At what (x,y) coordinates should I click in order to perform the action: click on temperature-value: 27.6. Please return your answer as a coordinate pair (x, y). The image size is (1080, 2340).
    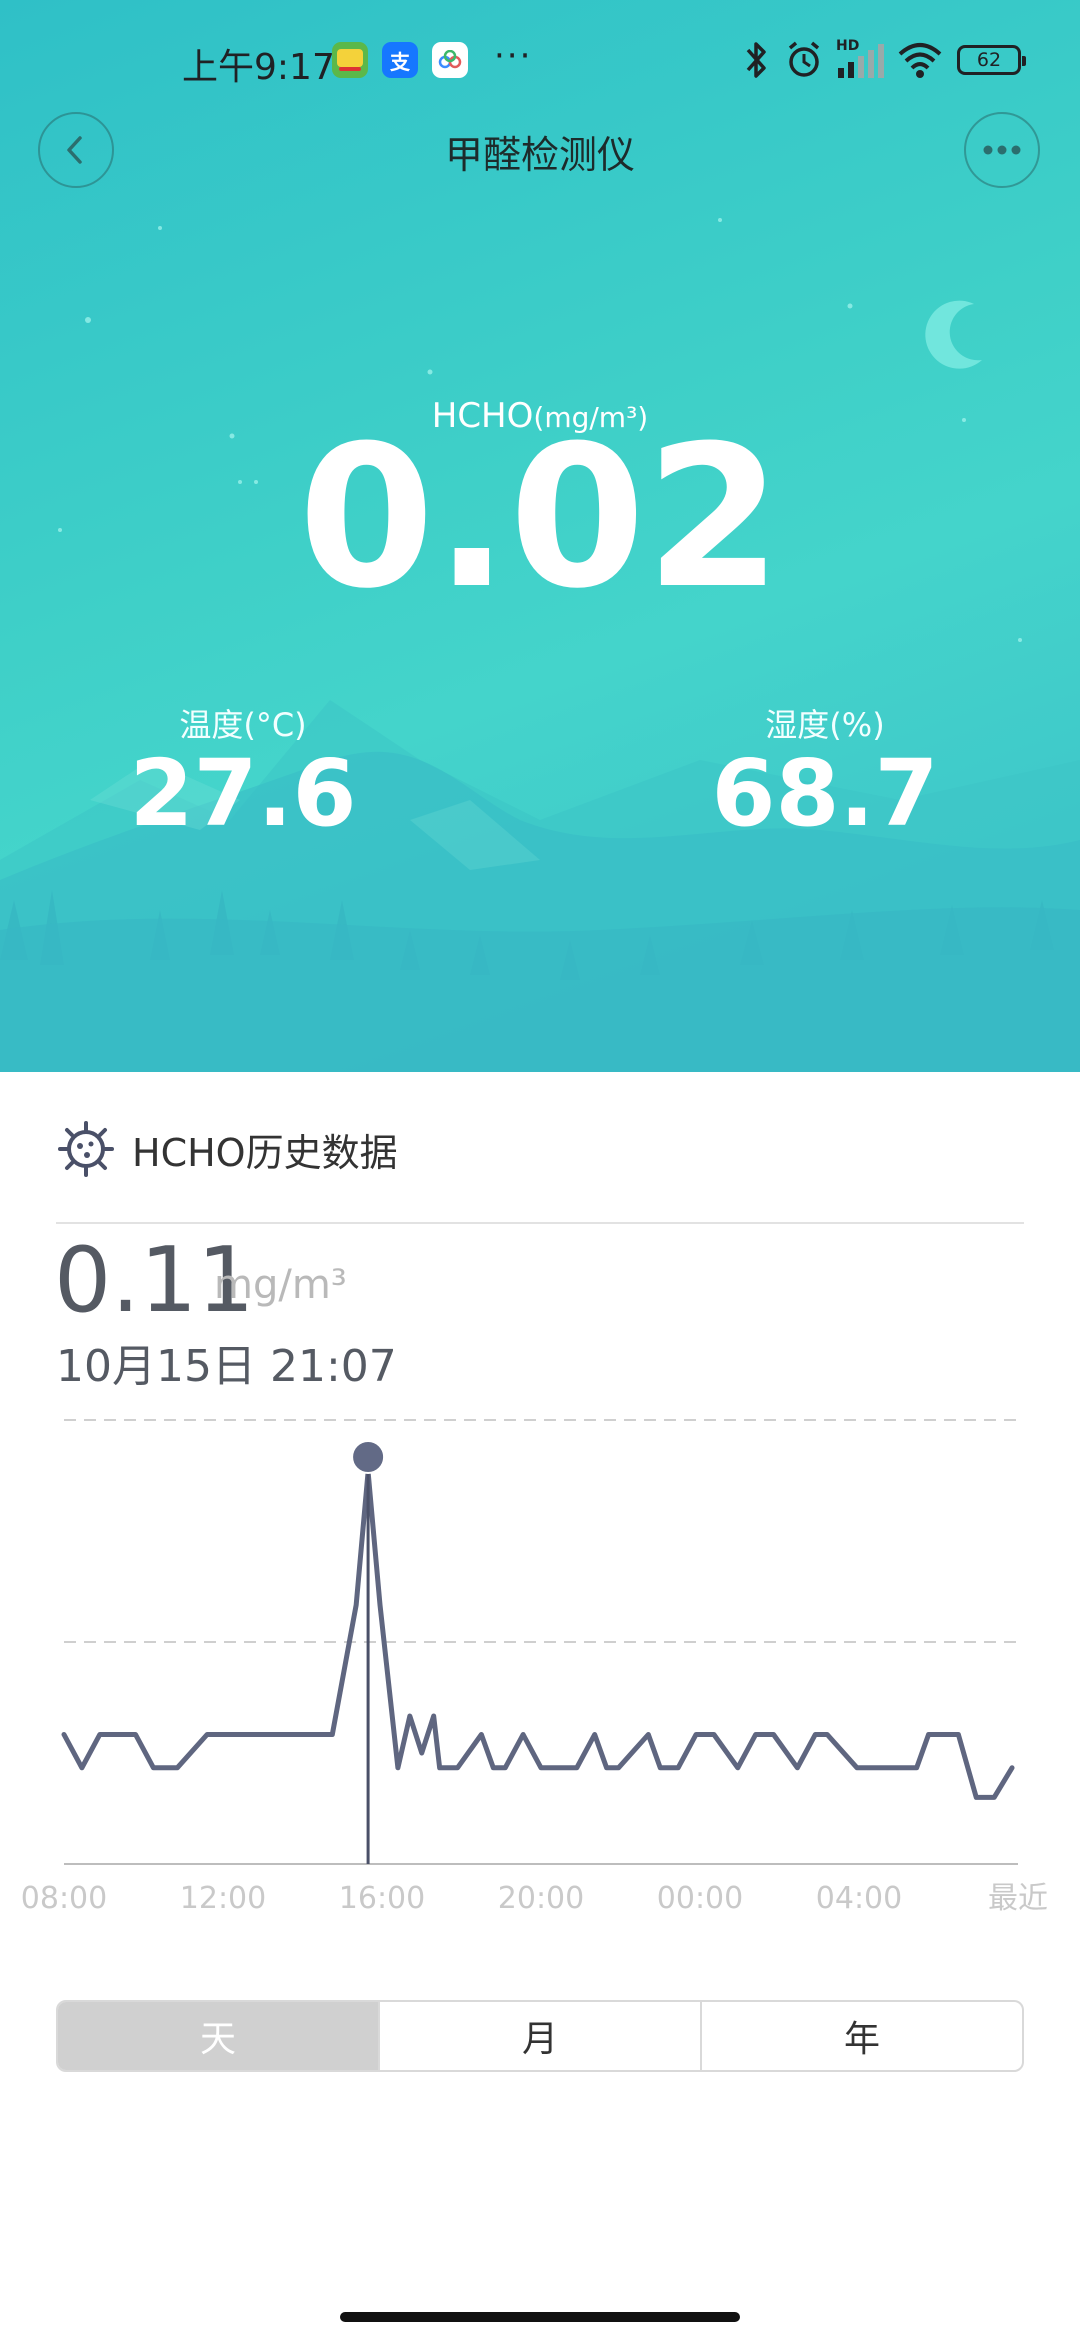
    Looking at the image, I should click on (243, 793).